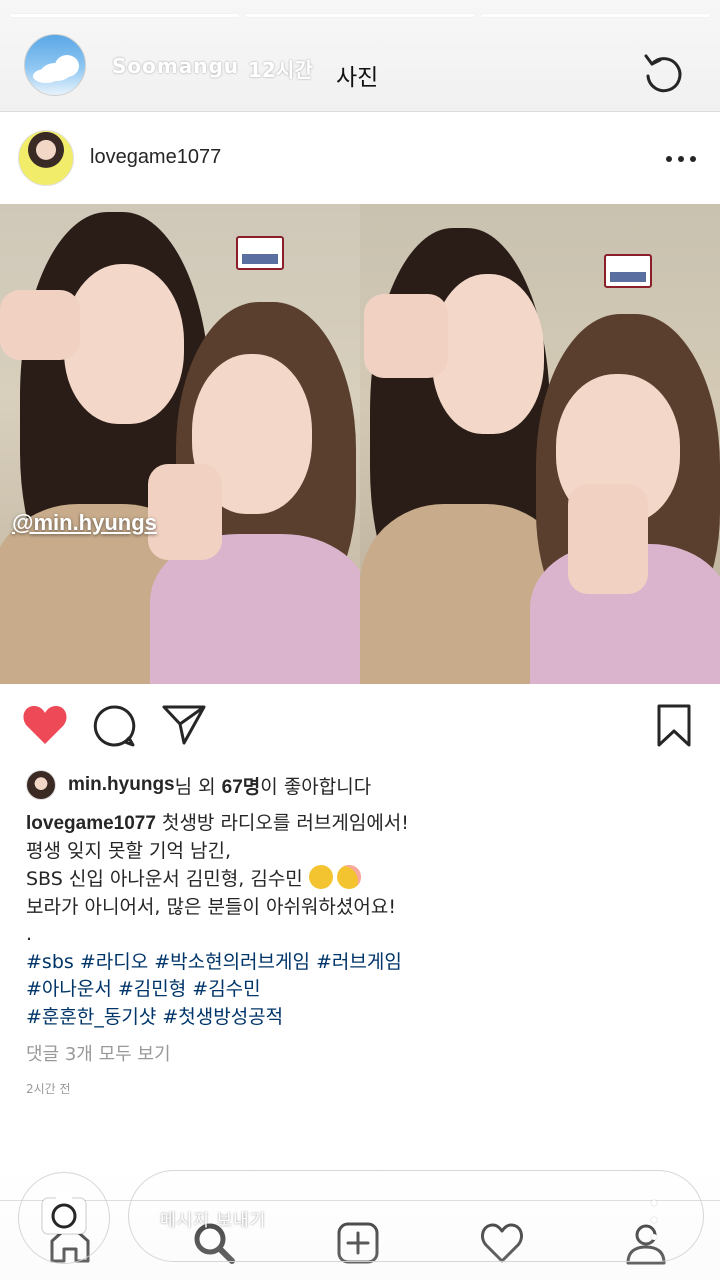 This screenshot has height=1280, width=720. I want to click on paper-plane-icon, so click(184, 725).